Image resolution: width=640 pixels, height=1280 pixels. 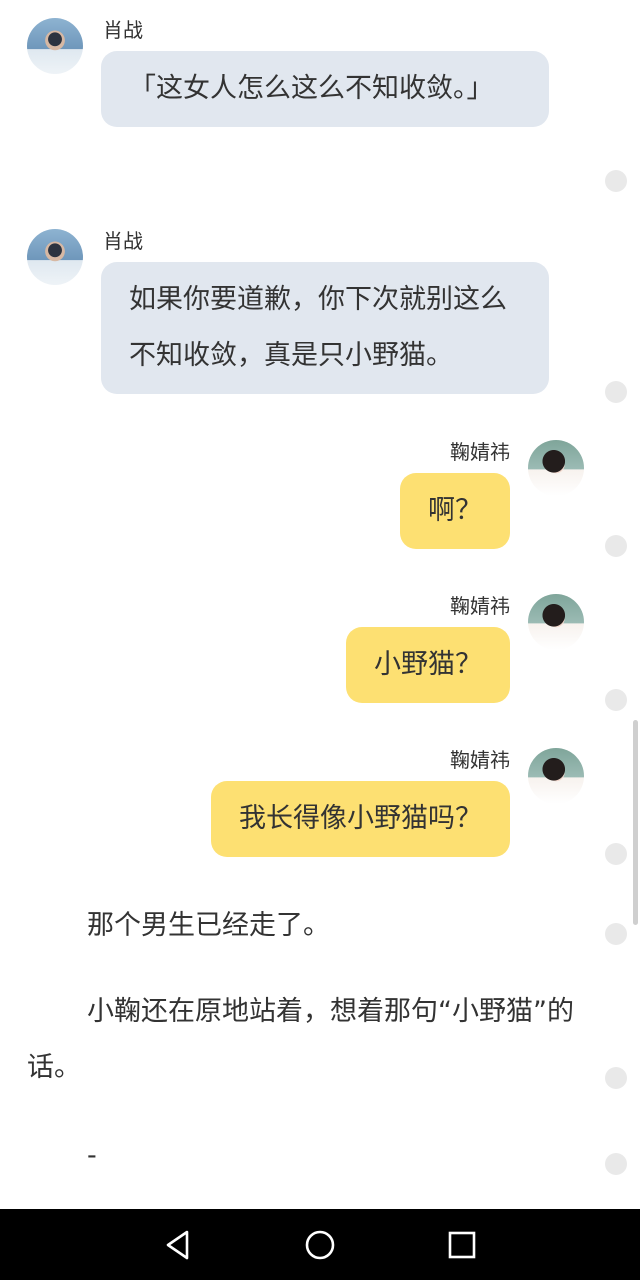 What do you see at coordinates (455, 511) in the screenshot?
I see `message-bubble: 啊？` at bounding box center [455, 511].